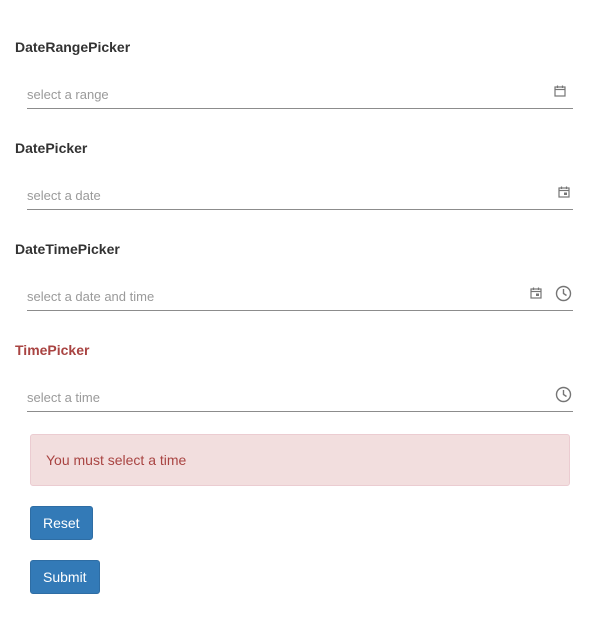  What do you see at coordinates (52, 350) in the screenshot?
I see `time-picker-label: TimePicker` at bounding box center [52, 350].